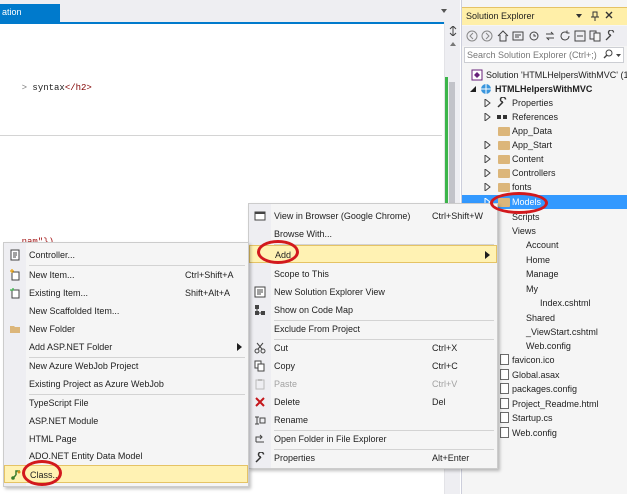  Describe the element at coordinates (291, 420) in the screenshot. I see `menu-item-label: Rename` at that location.